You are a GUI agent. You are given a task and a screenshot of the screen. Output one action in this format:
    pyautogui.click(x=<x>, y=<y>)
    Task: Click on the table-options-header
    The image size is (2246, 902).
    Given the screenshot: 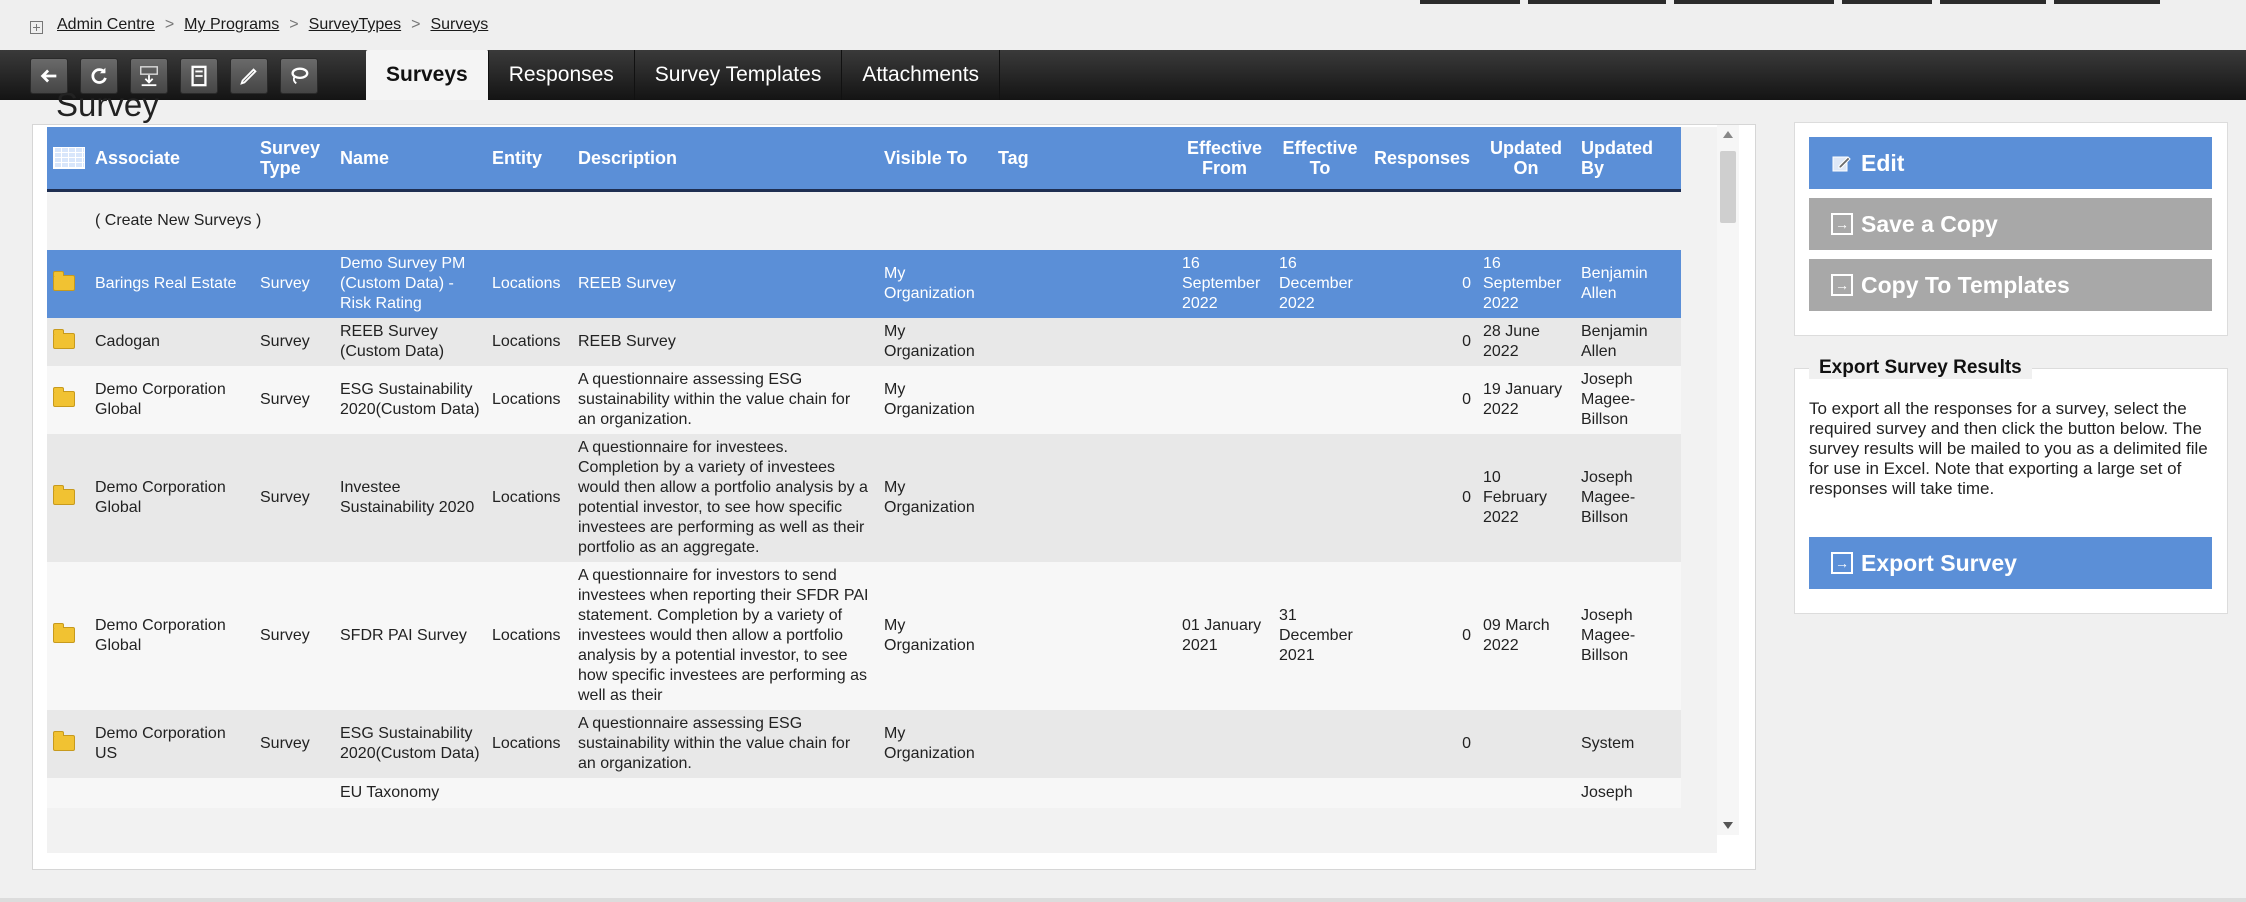 What is the action you would take?
    pyautogui.click(x=68, y=159)
    